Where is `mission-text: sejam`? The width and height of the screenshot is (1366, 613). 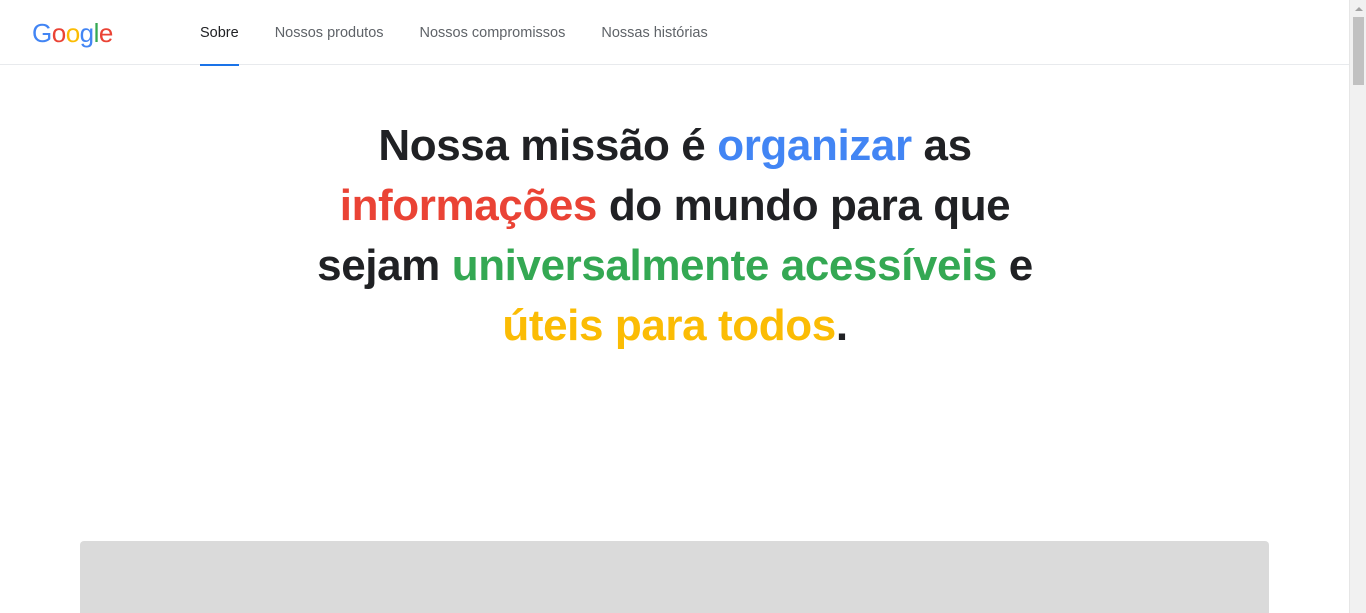
mission-text: sejam is located at coordinates (384, 265).